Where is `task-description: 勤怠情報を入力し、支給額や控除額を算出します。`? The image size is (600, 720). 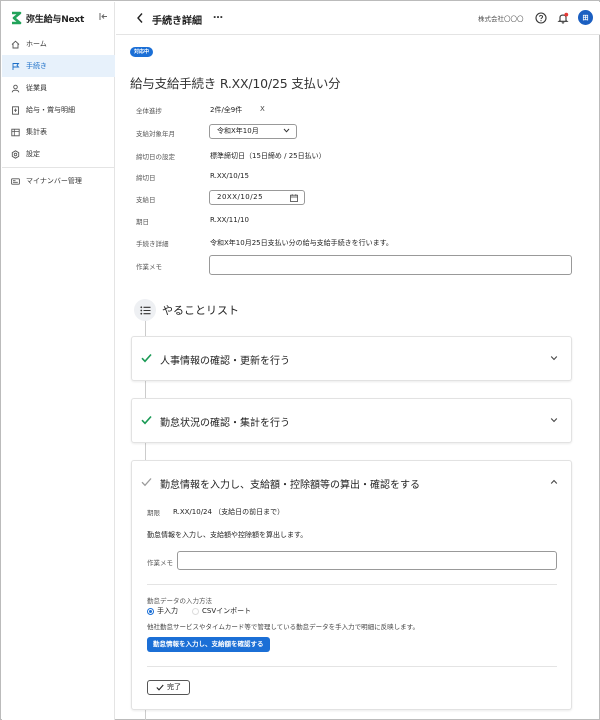 task-description: 勤怠情報を入力し、支給額や控除額を算出します。 is located at coordinates (227, 535).